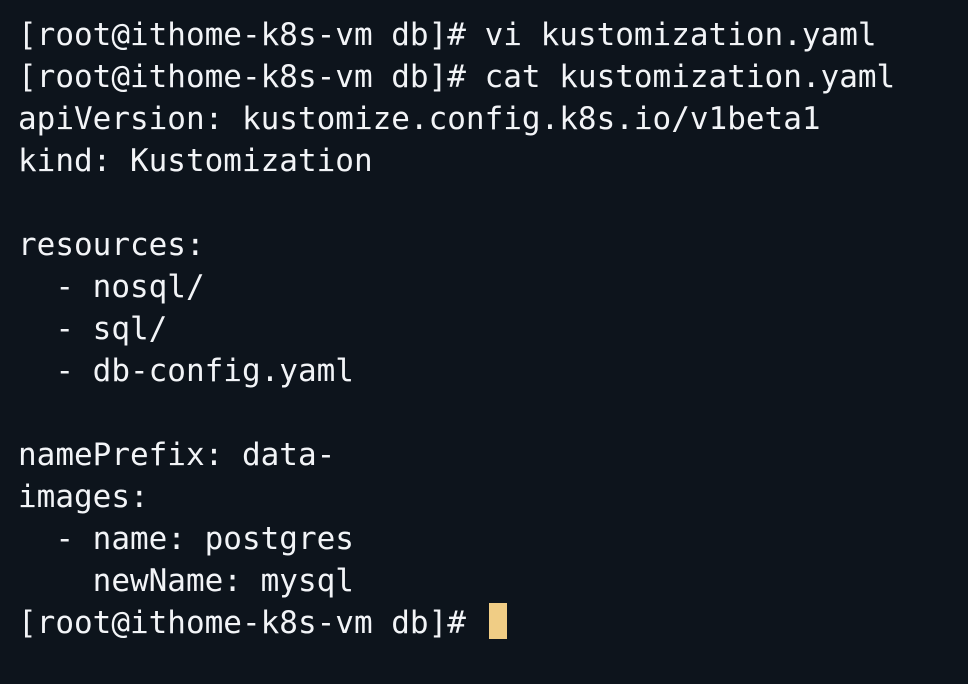 This screenshot has width=968, height=684. What do you see at coordinates (186, 371) in the screenshot?
I see `yaml-line-resource-db-config: - db-config.yaml` at bounding box center [186, 371].